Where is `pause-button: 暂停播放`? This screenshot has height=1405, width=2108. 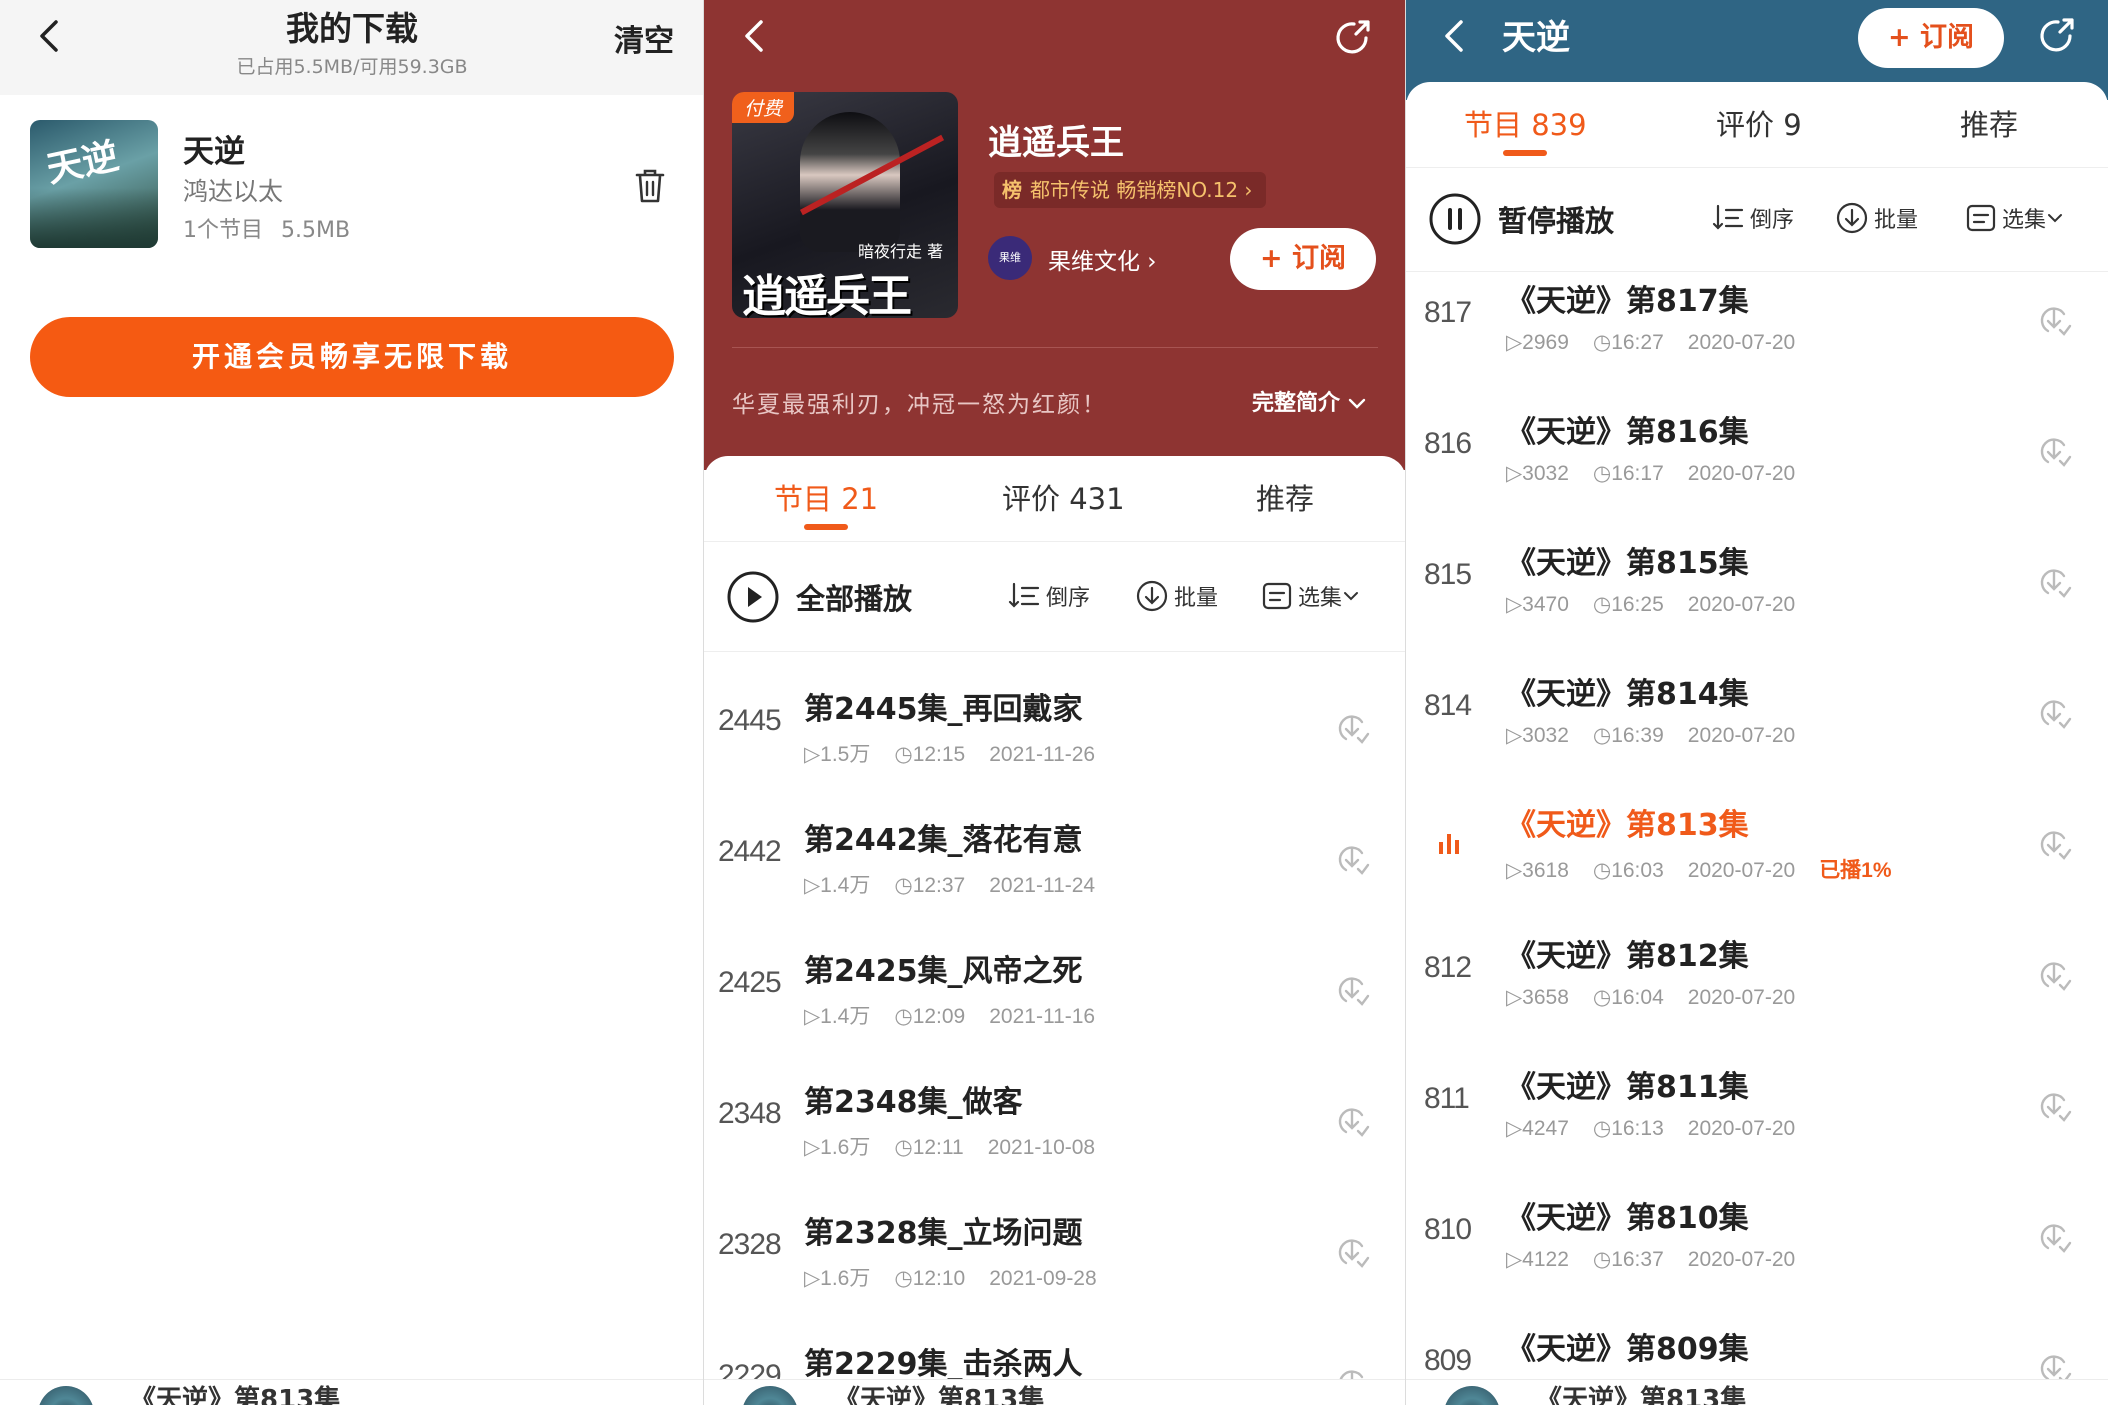 pause-button: 暂停播放 is located at coordinates (1556, 219).